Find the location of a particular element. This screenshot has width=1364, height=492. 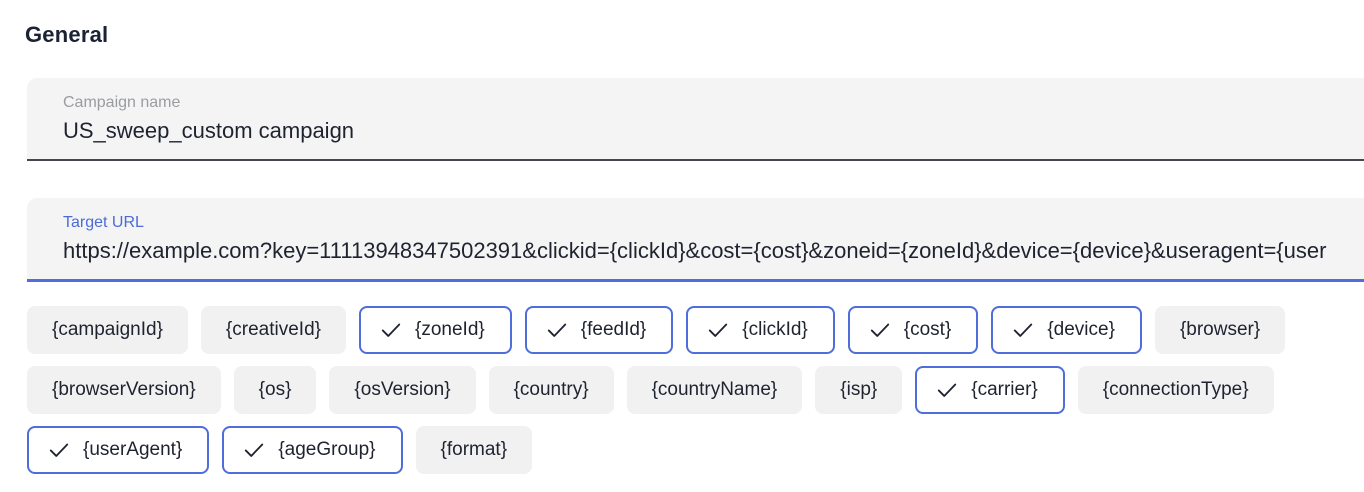

token-chip-label: {os} is located at coordinates (275, 389).